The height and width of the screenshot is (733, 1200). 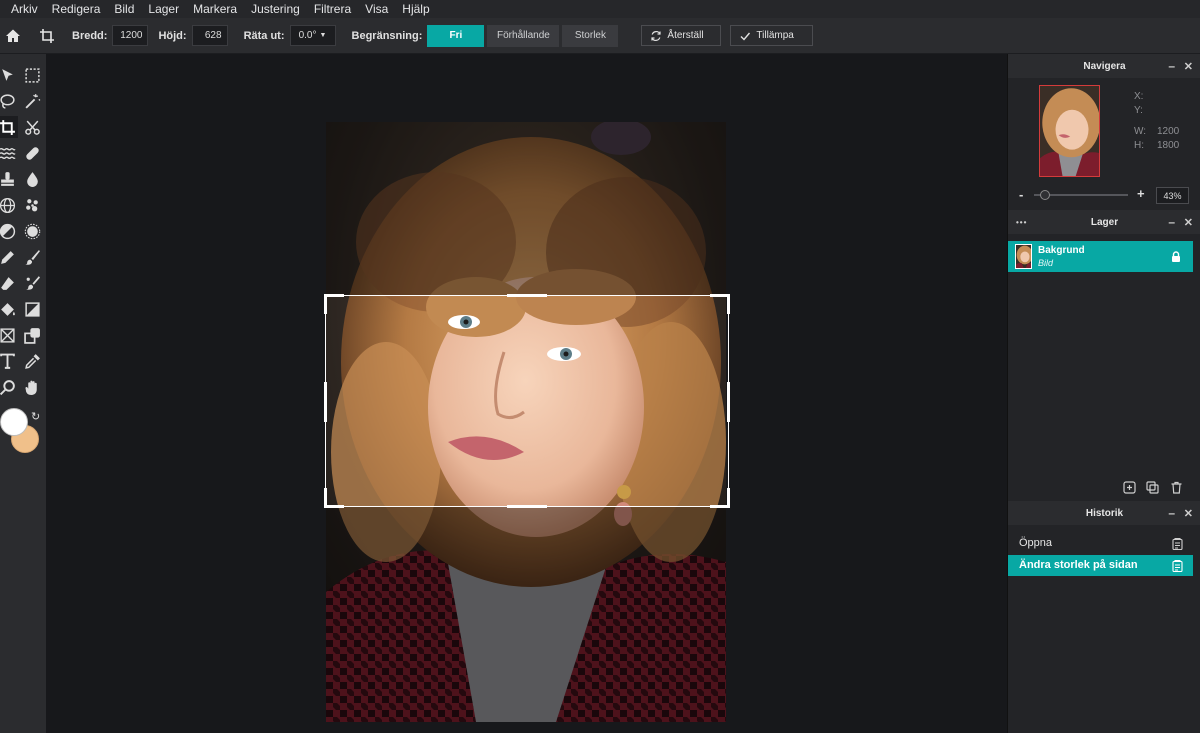 What do you see at coordinates (728, 498) in the screenshot?
I see `crop-handle-bottom-right-v` at bounding box center [728, 498].